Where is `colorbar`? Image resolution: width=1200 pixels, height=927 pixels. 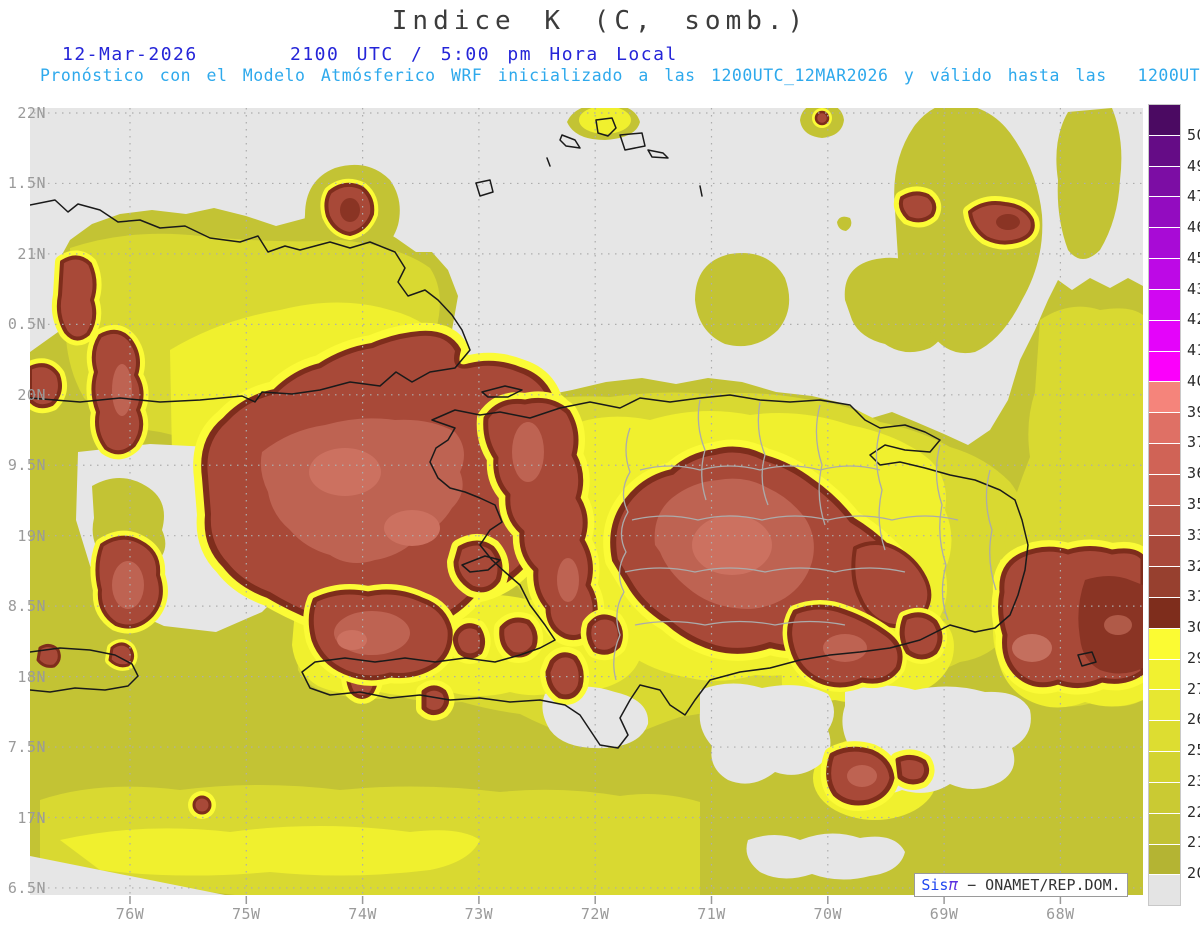 colorbar is located at coordinates (1164, 505).